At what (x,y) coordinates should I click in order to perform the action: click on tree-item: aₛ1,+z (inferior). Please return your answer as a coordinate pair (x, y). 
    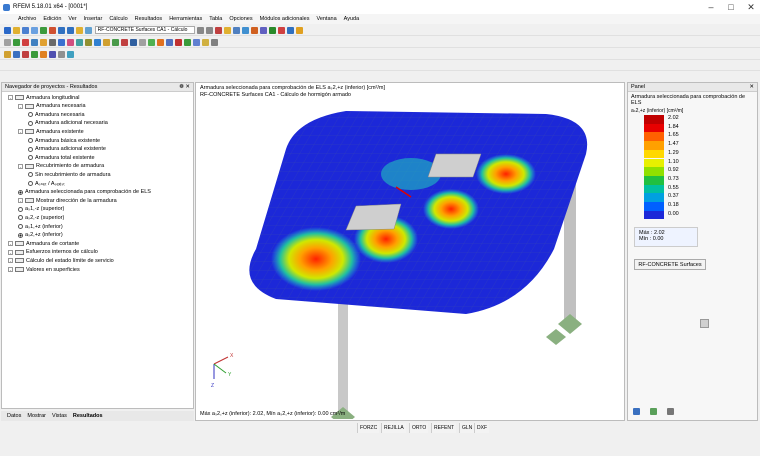
    Looking at the image, I should click on (40, 226).